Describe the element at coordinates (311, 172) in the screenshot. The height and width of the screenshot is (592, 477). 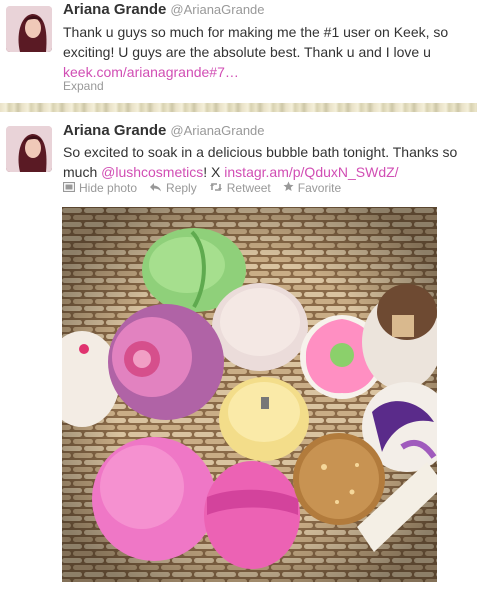
I see `tweet-link: instagr.am/p/QduxN_SWdZ/` at that location.